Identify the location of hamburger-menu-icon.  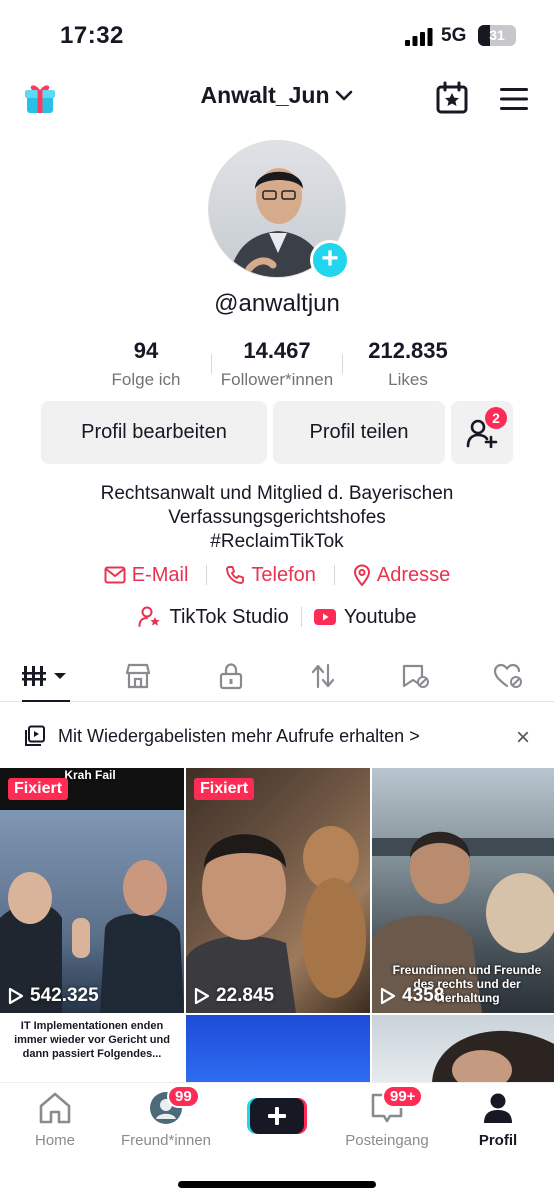
(514, 99).